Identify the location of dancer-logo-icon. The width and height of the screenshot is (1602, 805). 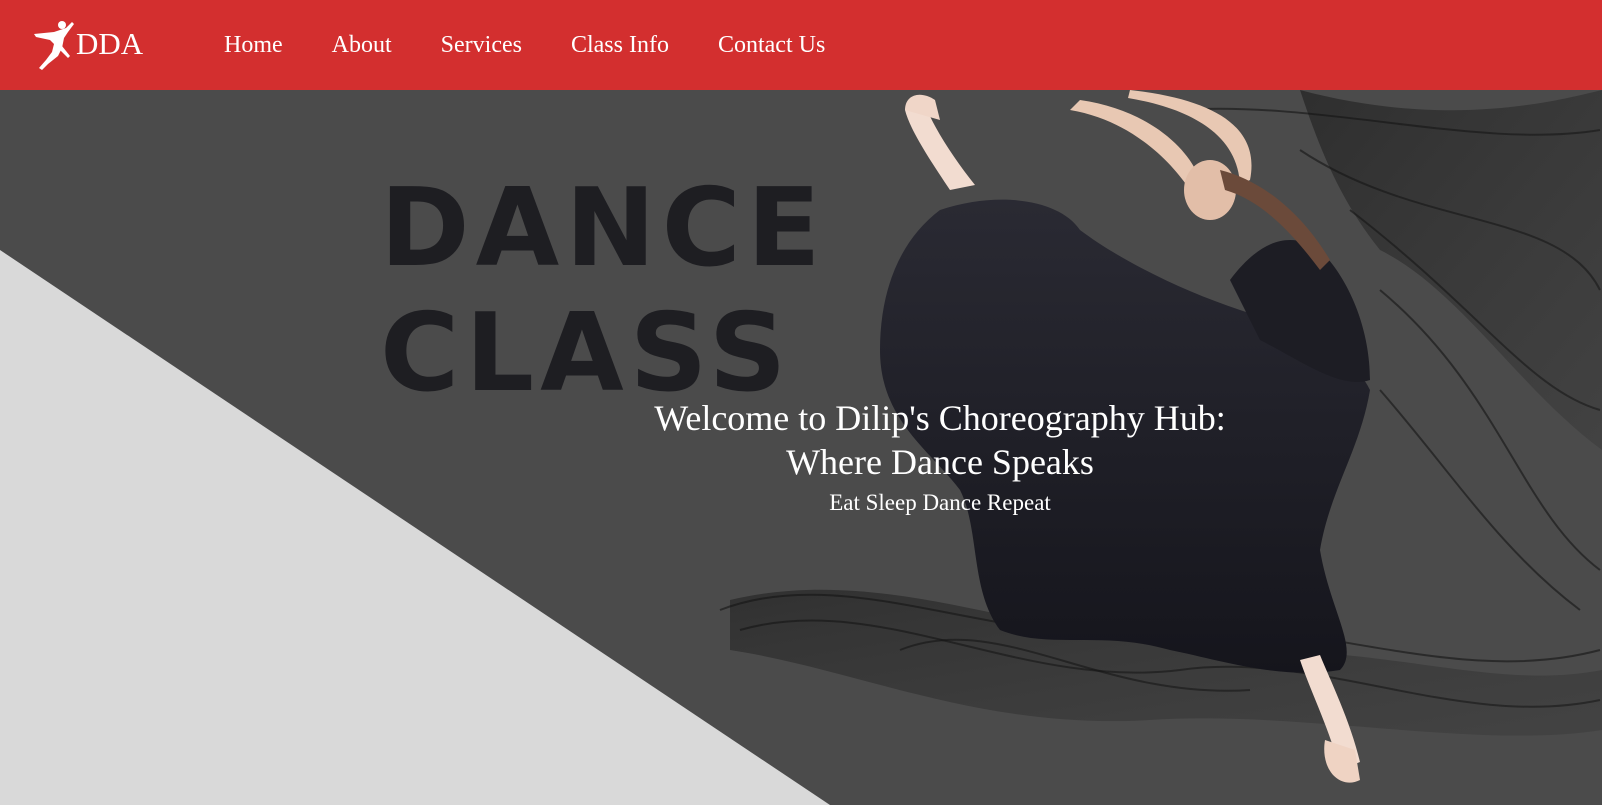
(56, 44).